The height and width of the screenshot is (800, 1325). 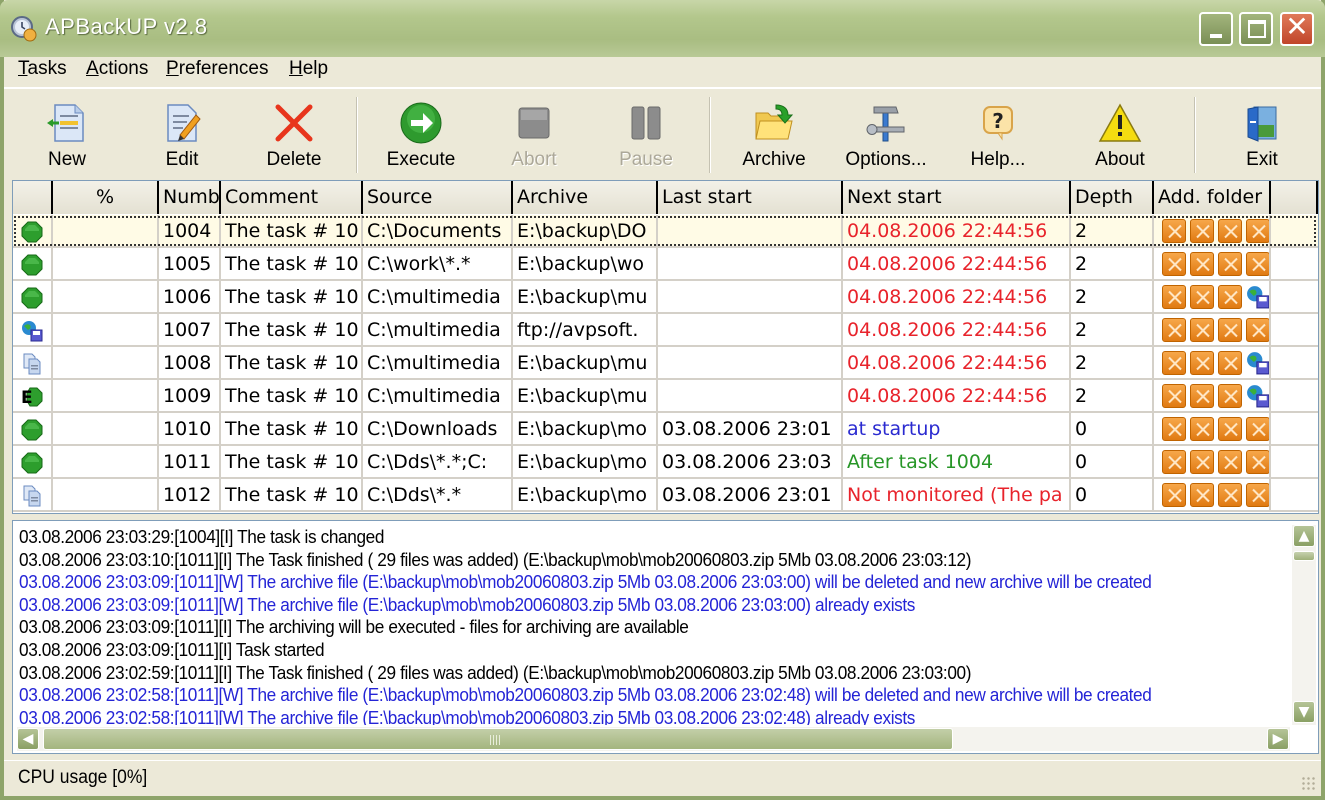 I want to click on column-header-next-start: Next start, so click(x=957, y=197).